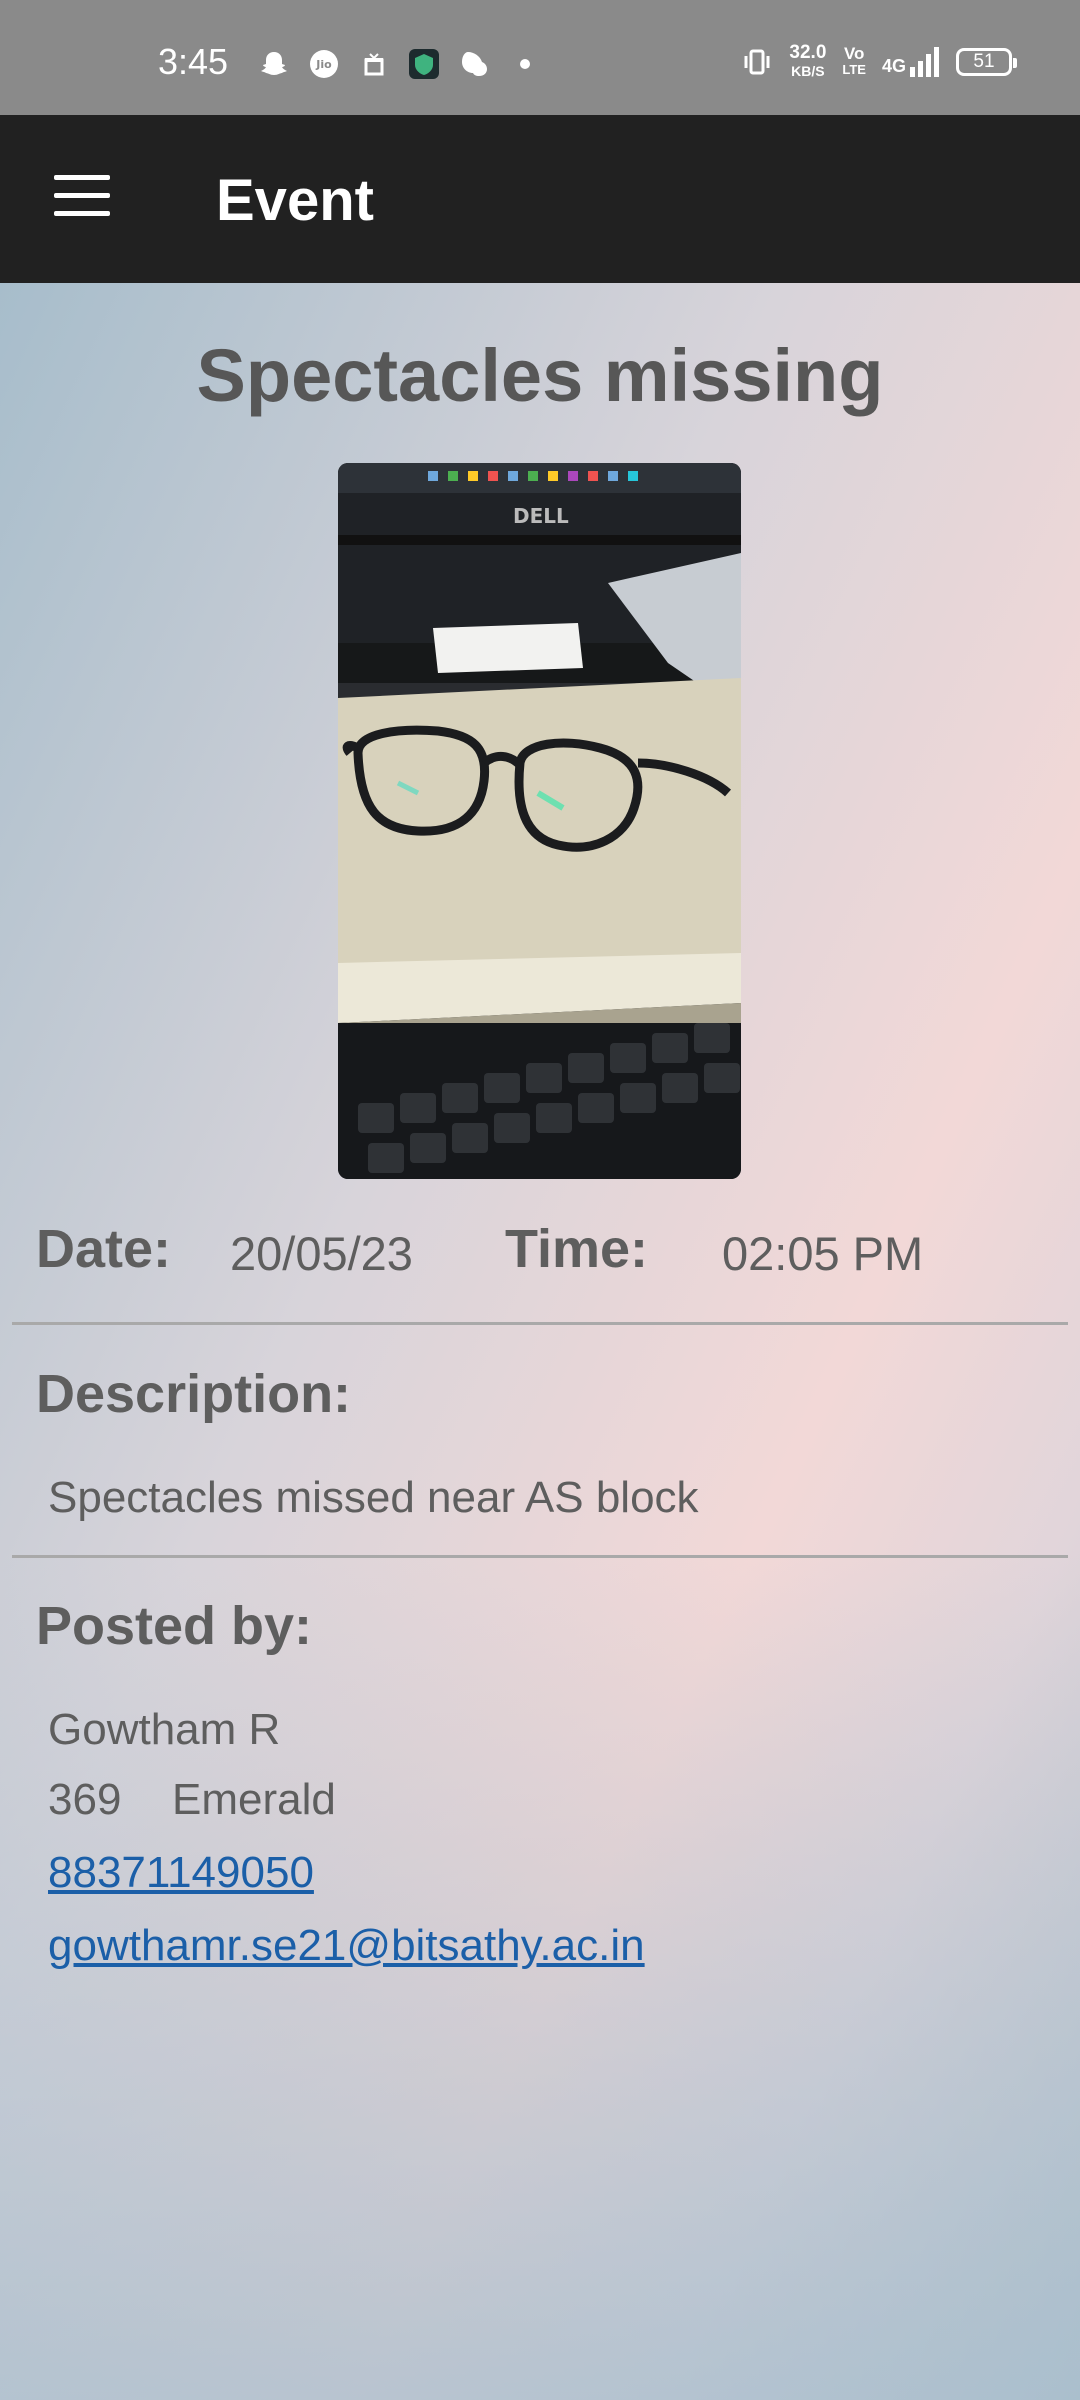  Describe the element at coordinates (321, 1253) in the screenshot. I see `date-value: 20/05/23` at that location.